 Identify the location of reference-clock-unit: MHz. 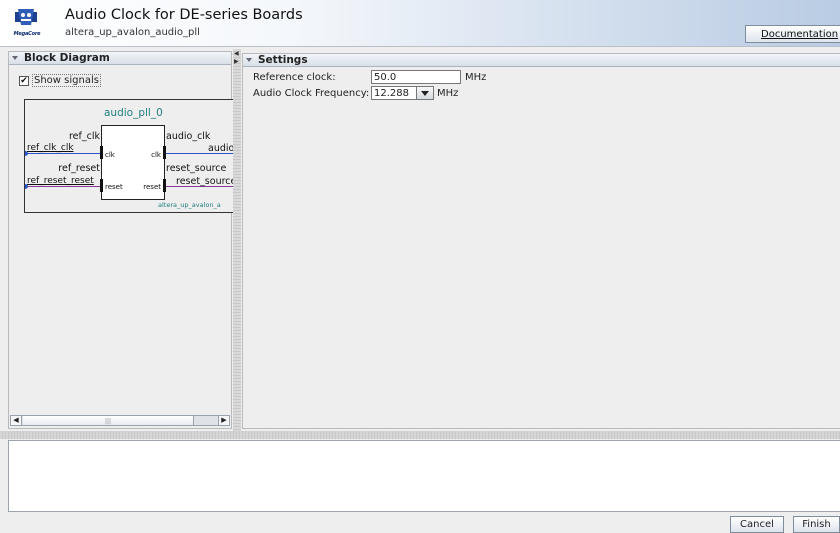
(476, 77).